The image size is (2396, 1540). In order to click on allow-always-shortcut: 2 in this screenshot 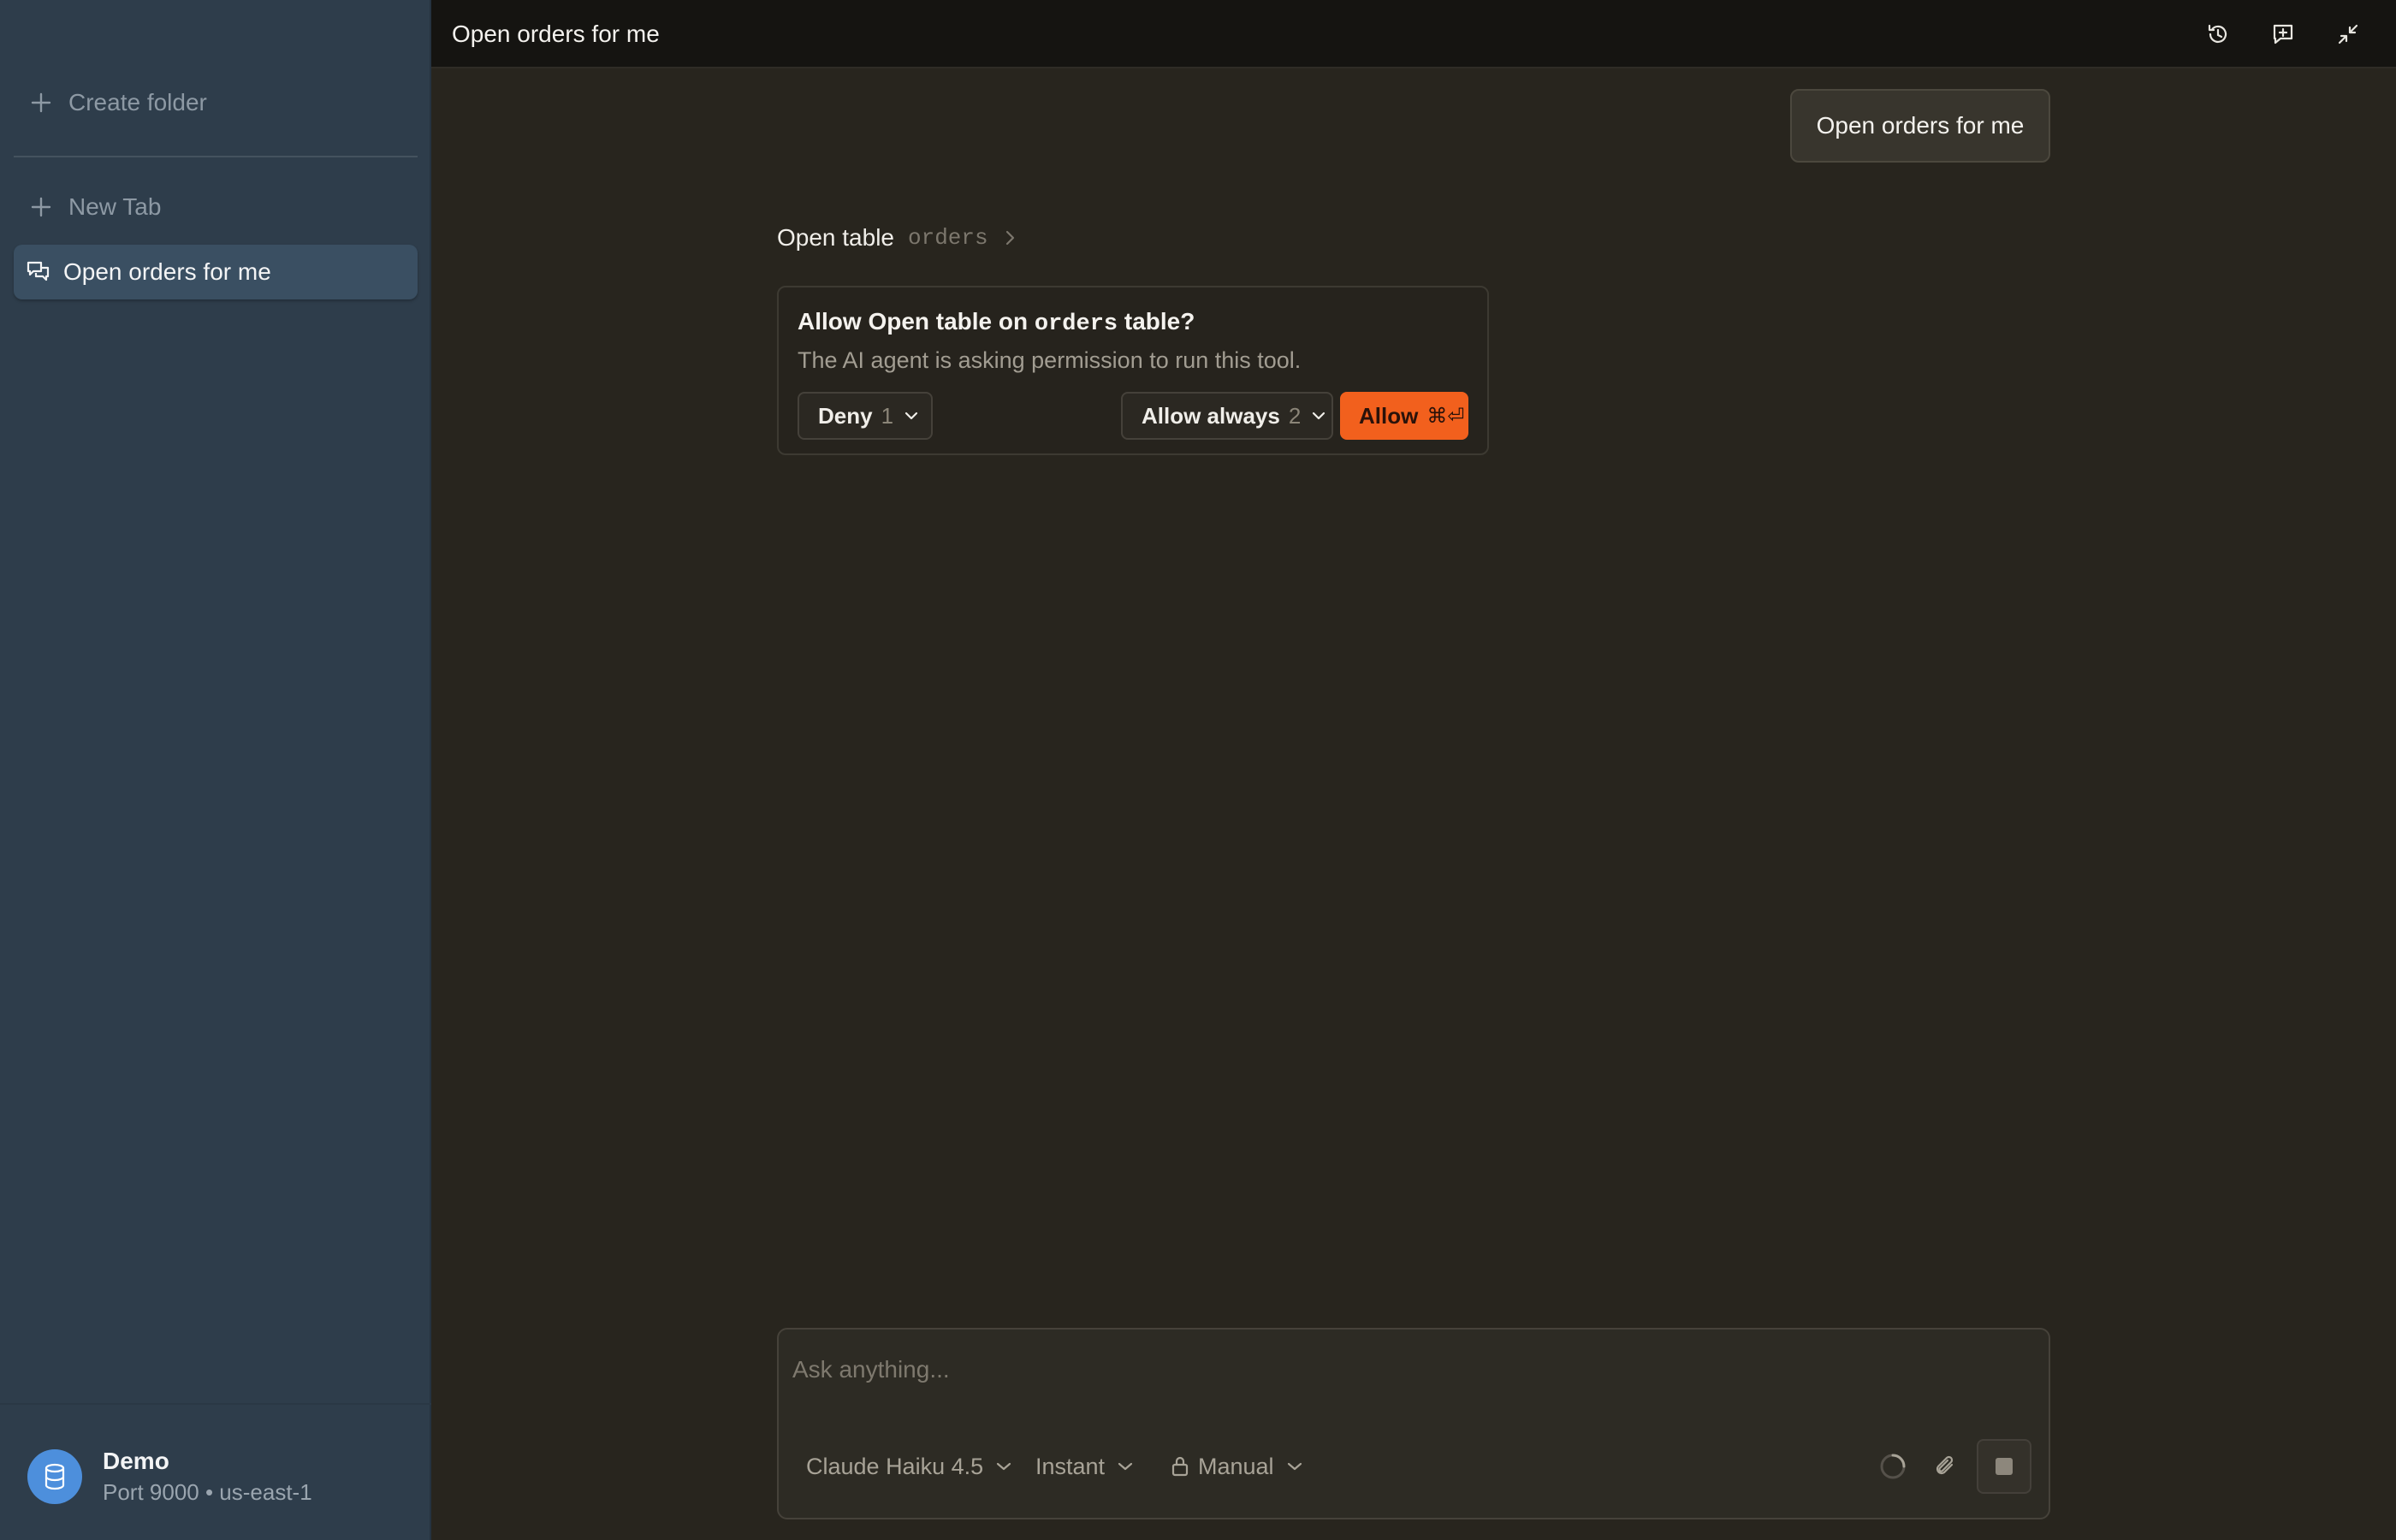, I will do `click(1295, 415)`.